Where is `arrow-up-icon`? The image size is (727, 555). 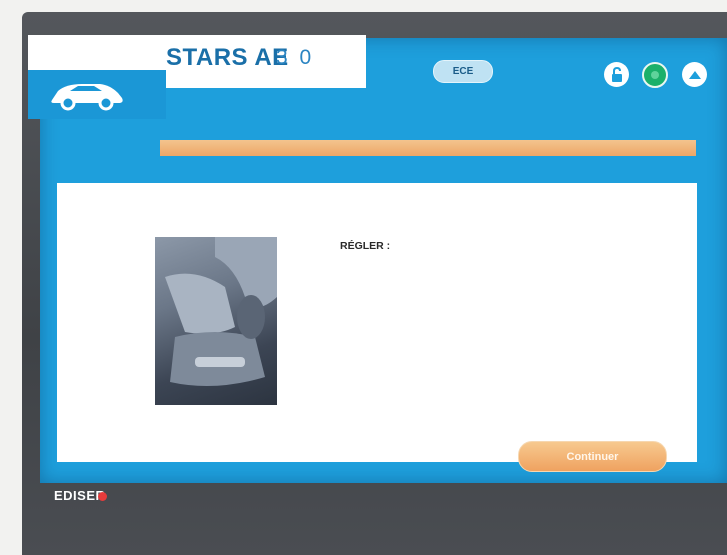
arrow-up-icon is located at coordinates (694, 74).